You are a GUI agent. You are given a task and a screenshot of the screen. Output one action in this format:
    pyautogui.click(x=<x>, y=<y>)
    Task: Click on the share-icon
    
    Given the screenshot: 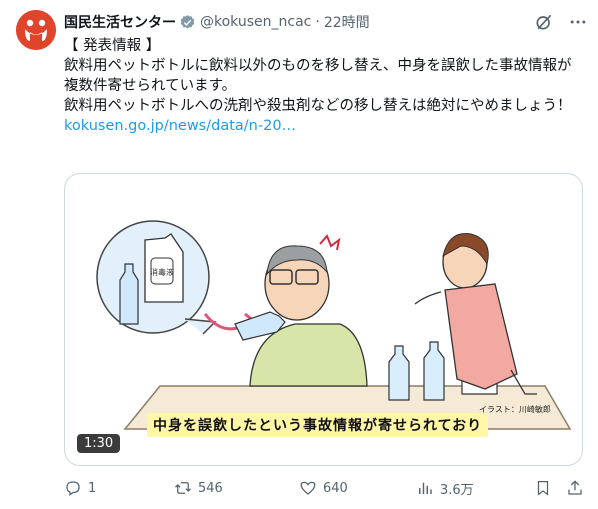 What is the action you would take?
    pyautogui.click(x=575, y=487)
    